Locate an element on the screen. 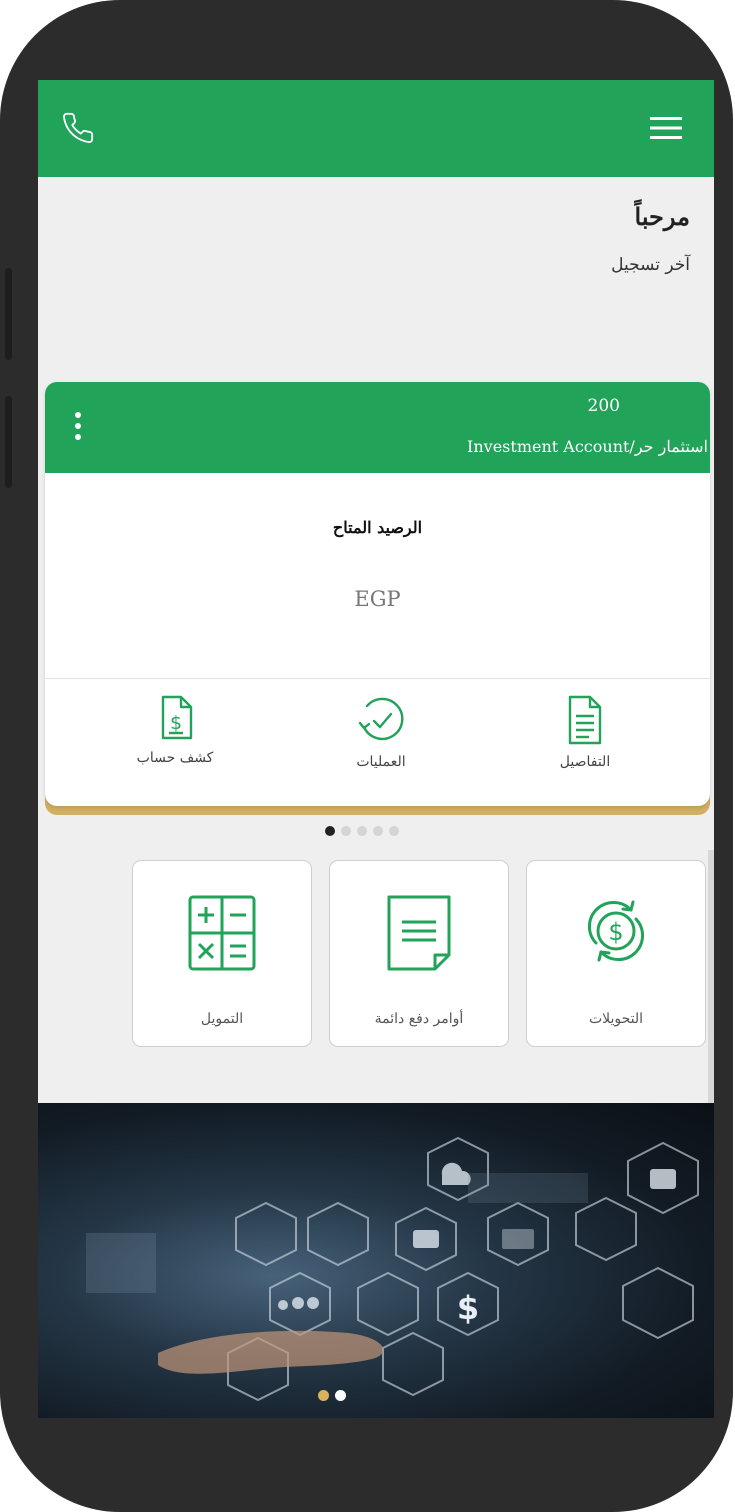 The image size is (735, 1512). statement-dollar-doc-icon: $ is located at coordinates (177, 717).